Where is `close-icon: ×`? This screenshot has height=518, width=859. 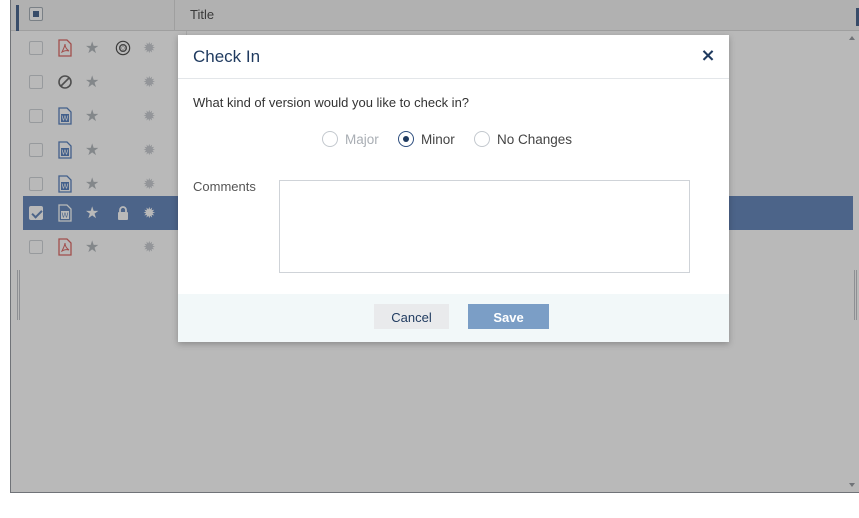
close-icon: × is located at coordinates (708, 56).